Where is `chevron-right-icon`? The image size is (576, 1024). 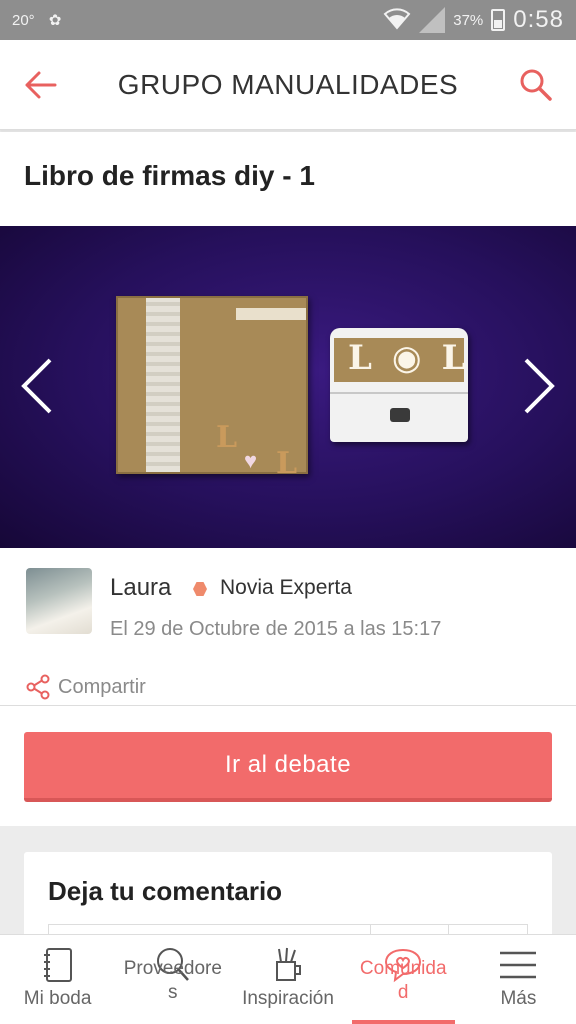
chevron-right-icon is located at coordinates (538, 386).